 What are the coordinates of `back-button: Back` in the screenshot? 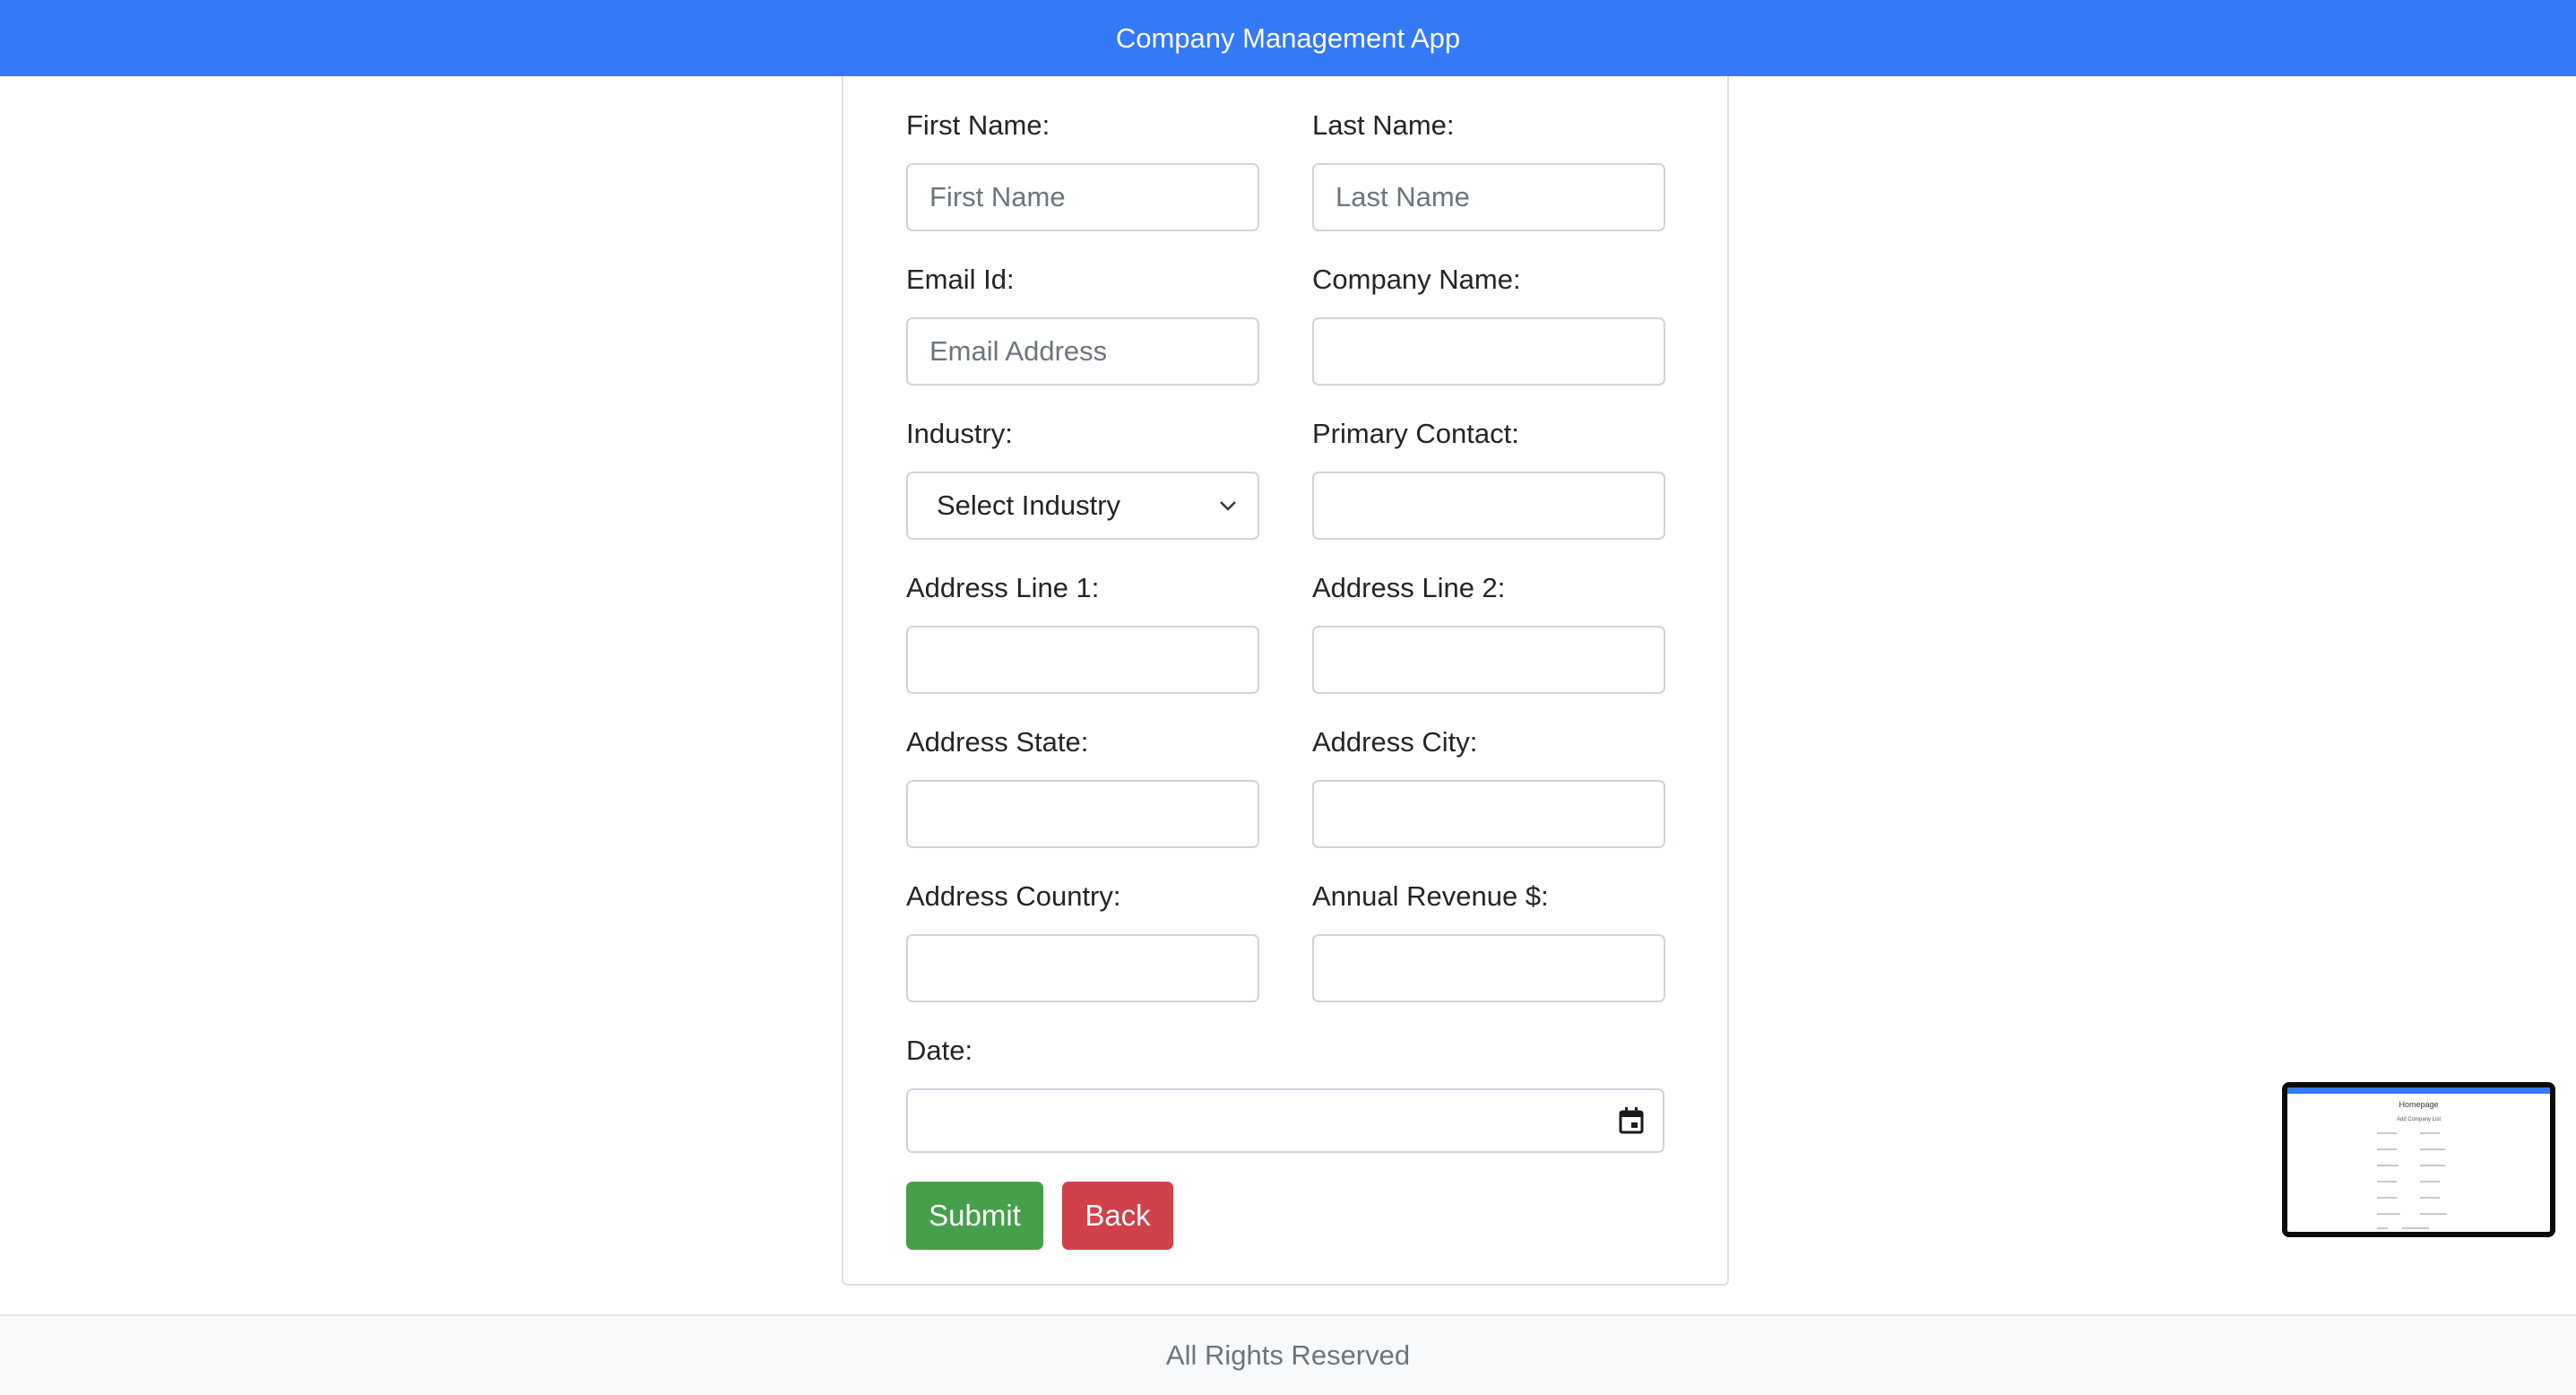 It's located at (1117, 1216).